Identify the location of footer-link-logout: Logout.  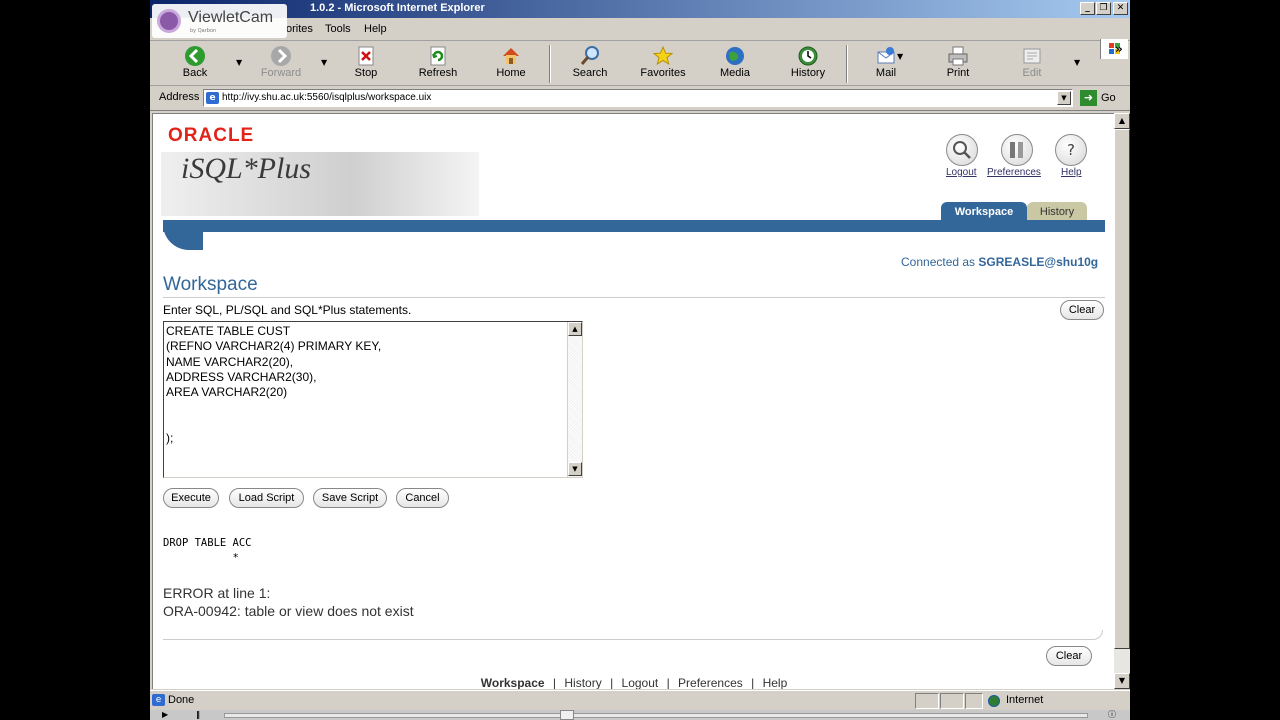
(640, 682).